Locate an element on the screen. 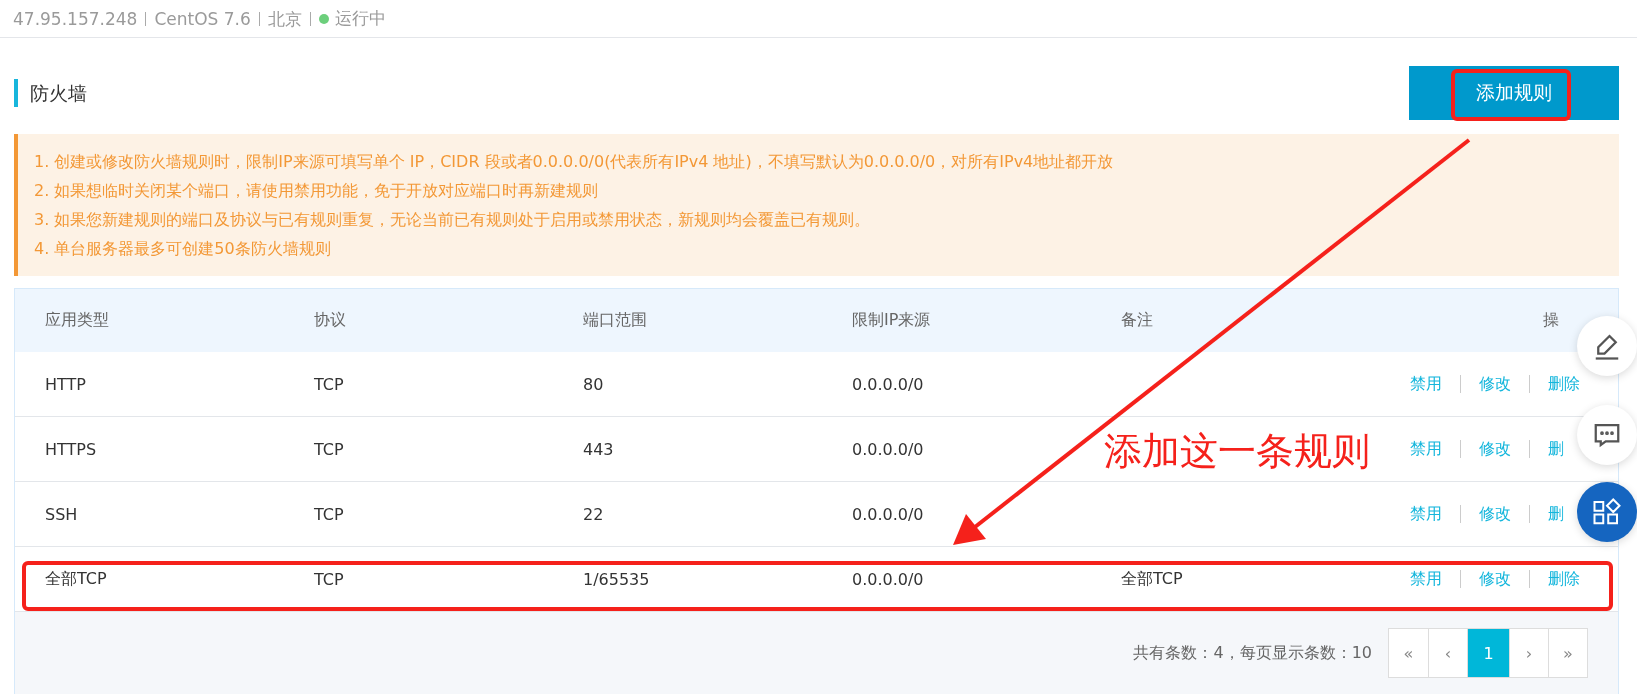 This screenshot has width=1637, height=698. column-header: 应用类型 is located at coordinates (77, 320).